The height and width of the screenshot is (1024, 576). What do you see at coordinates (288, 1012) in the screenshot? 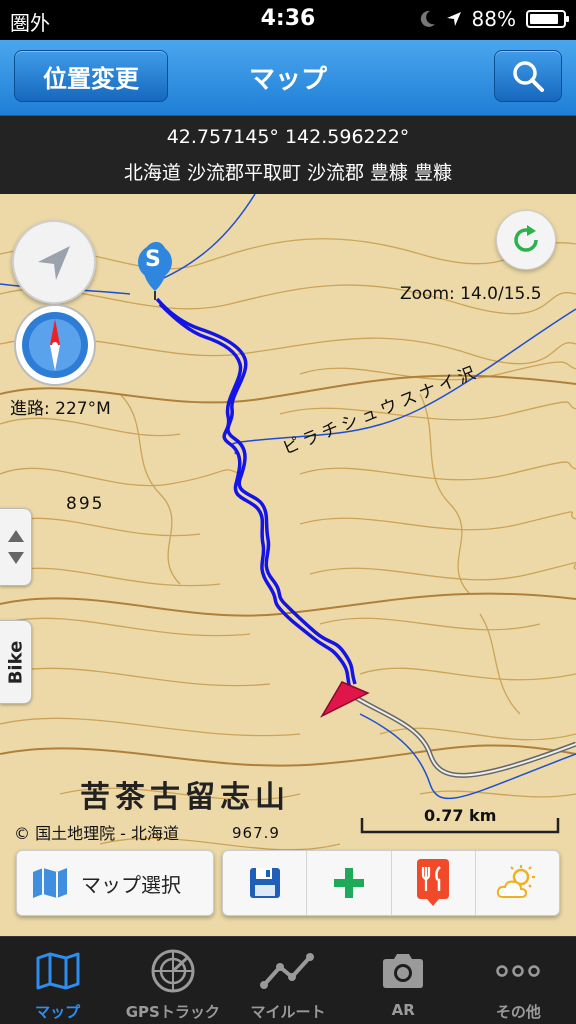
I see `tab-label: マイルート` at bounding box center [288, 1012].